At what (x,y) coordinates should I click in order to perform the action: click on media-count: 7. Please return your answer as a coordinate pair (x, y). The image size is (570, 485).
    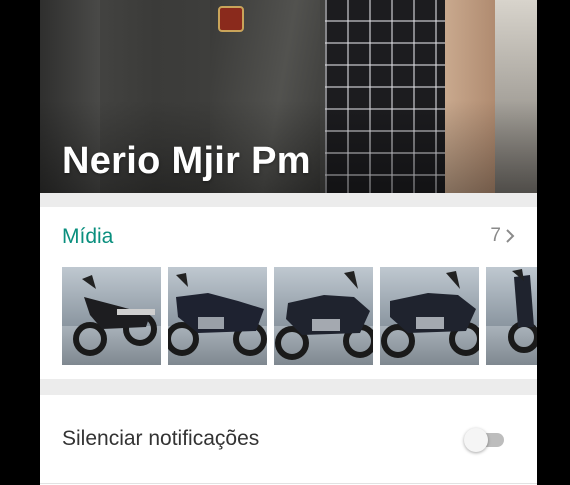
    Looking at the image, I should click on (495, 235).